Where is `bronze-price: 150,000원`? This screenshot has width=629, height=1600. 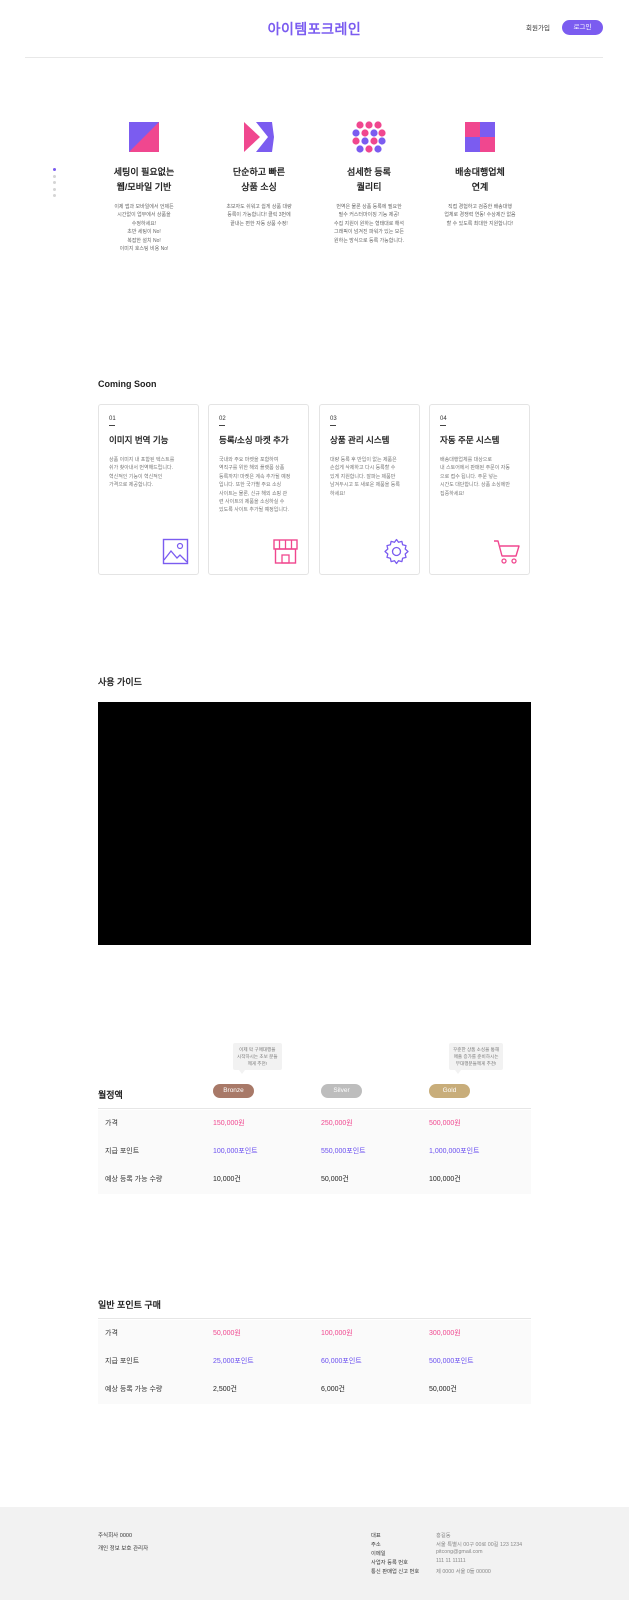
bronze-price: 150,000원 is located at coordinates (229, 1123).